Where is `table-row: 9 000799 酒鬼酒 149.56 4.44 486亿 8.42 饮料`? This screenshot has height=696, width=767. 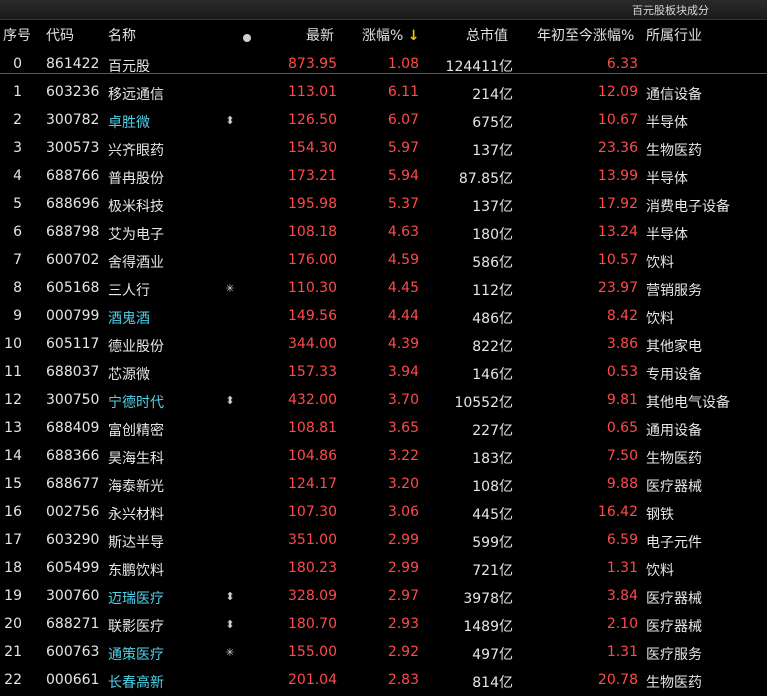 table-row: 9 000799 酒鬼酒 149.56 4.44 486亿 8.42 饮料 is located at coordinates (383, 318).